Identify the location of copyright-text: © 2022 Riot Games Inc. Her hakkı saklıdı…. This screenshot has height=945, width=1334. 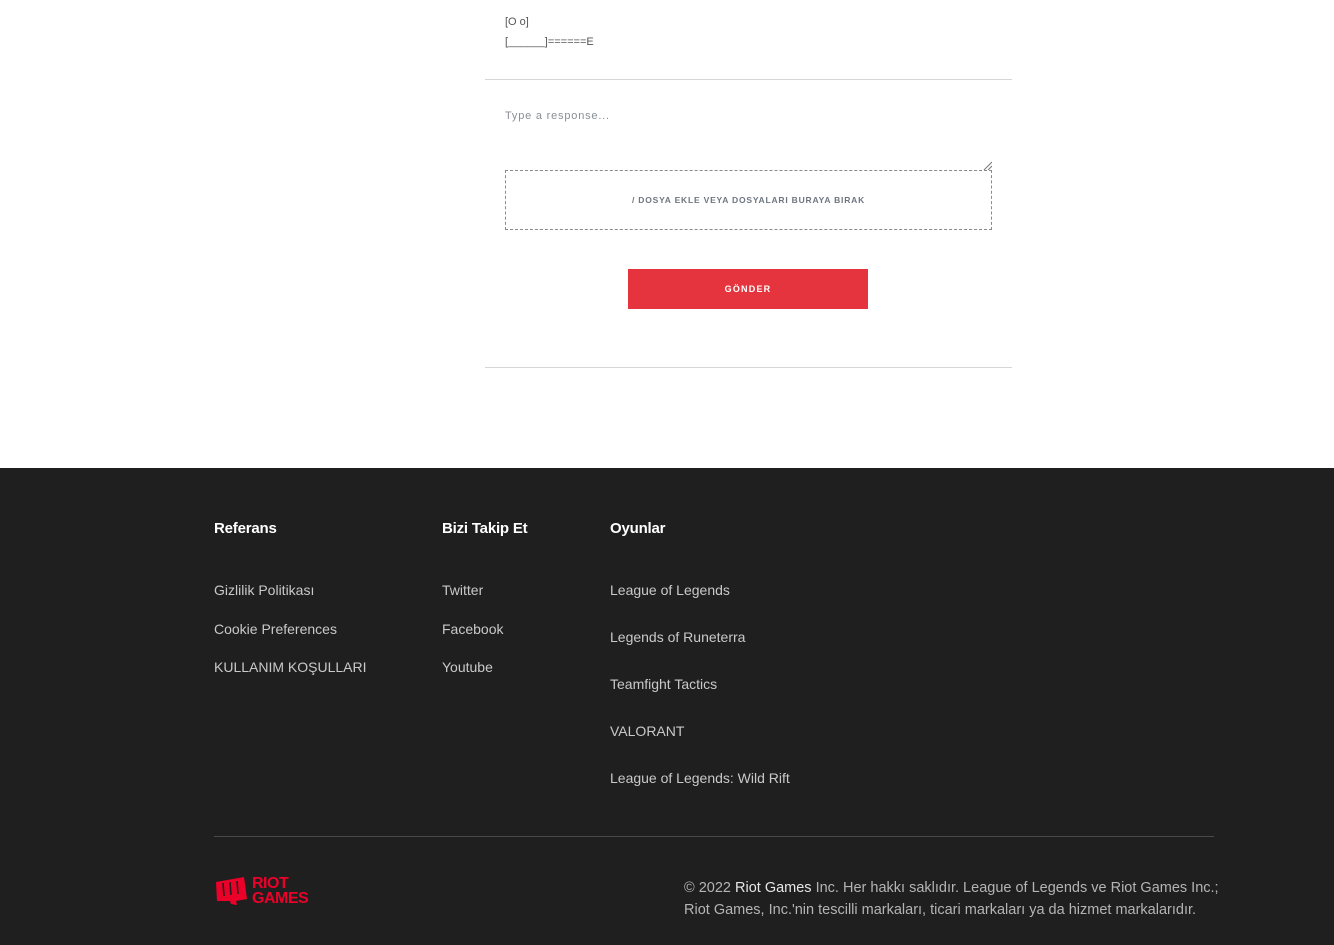
(984, 899).